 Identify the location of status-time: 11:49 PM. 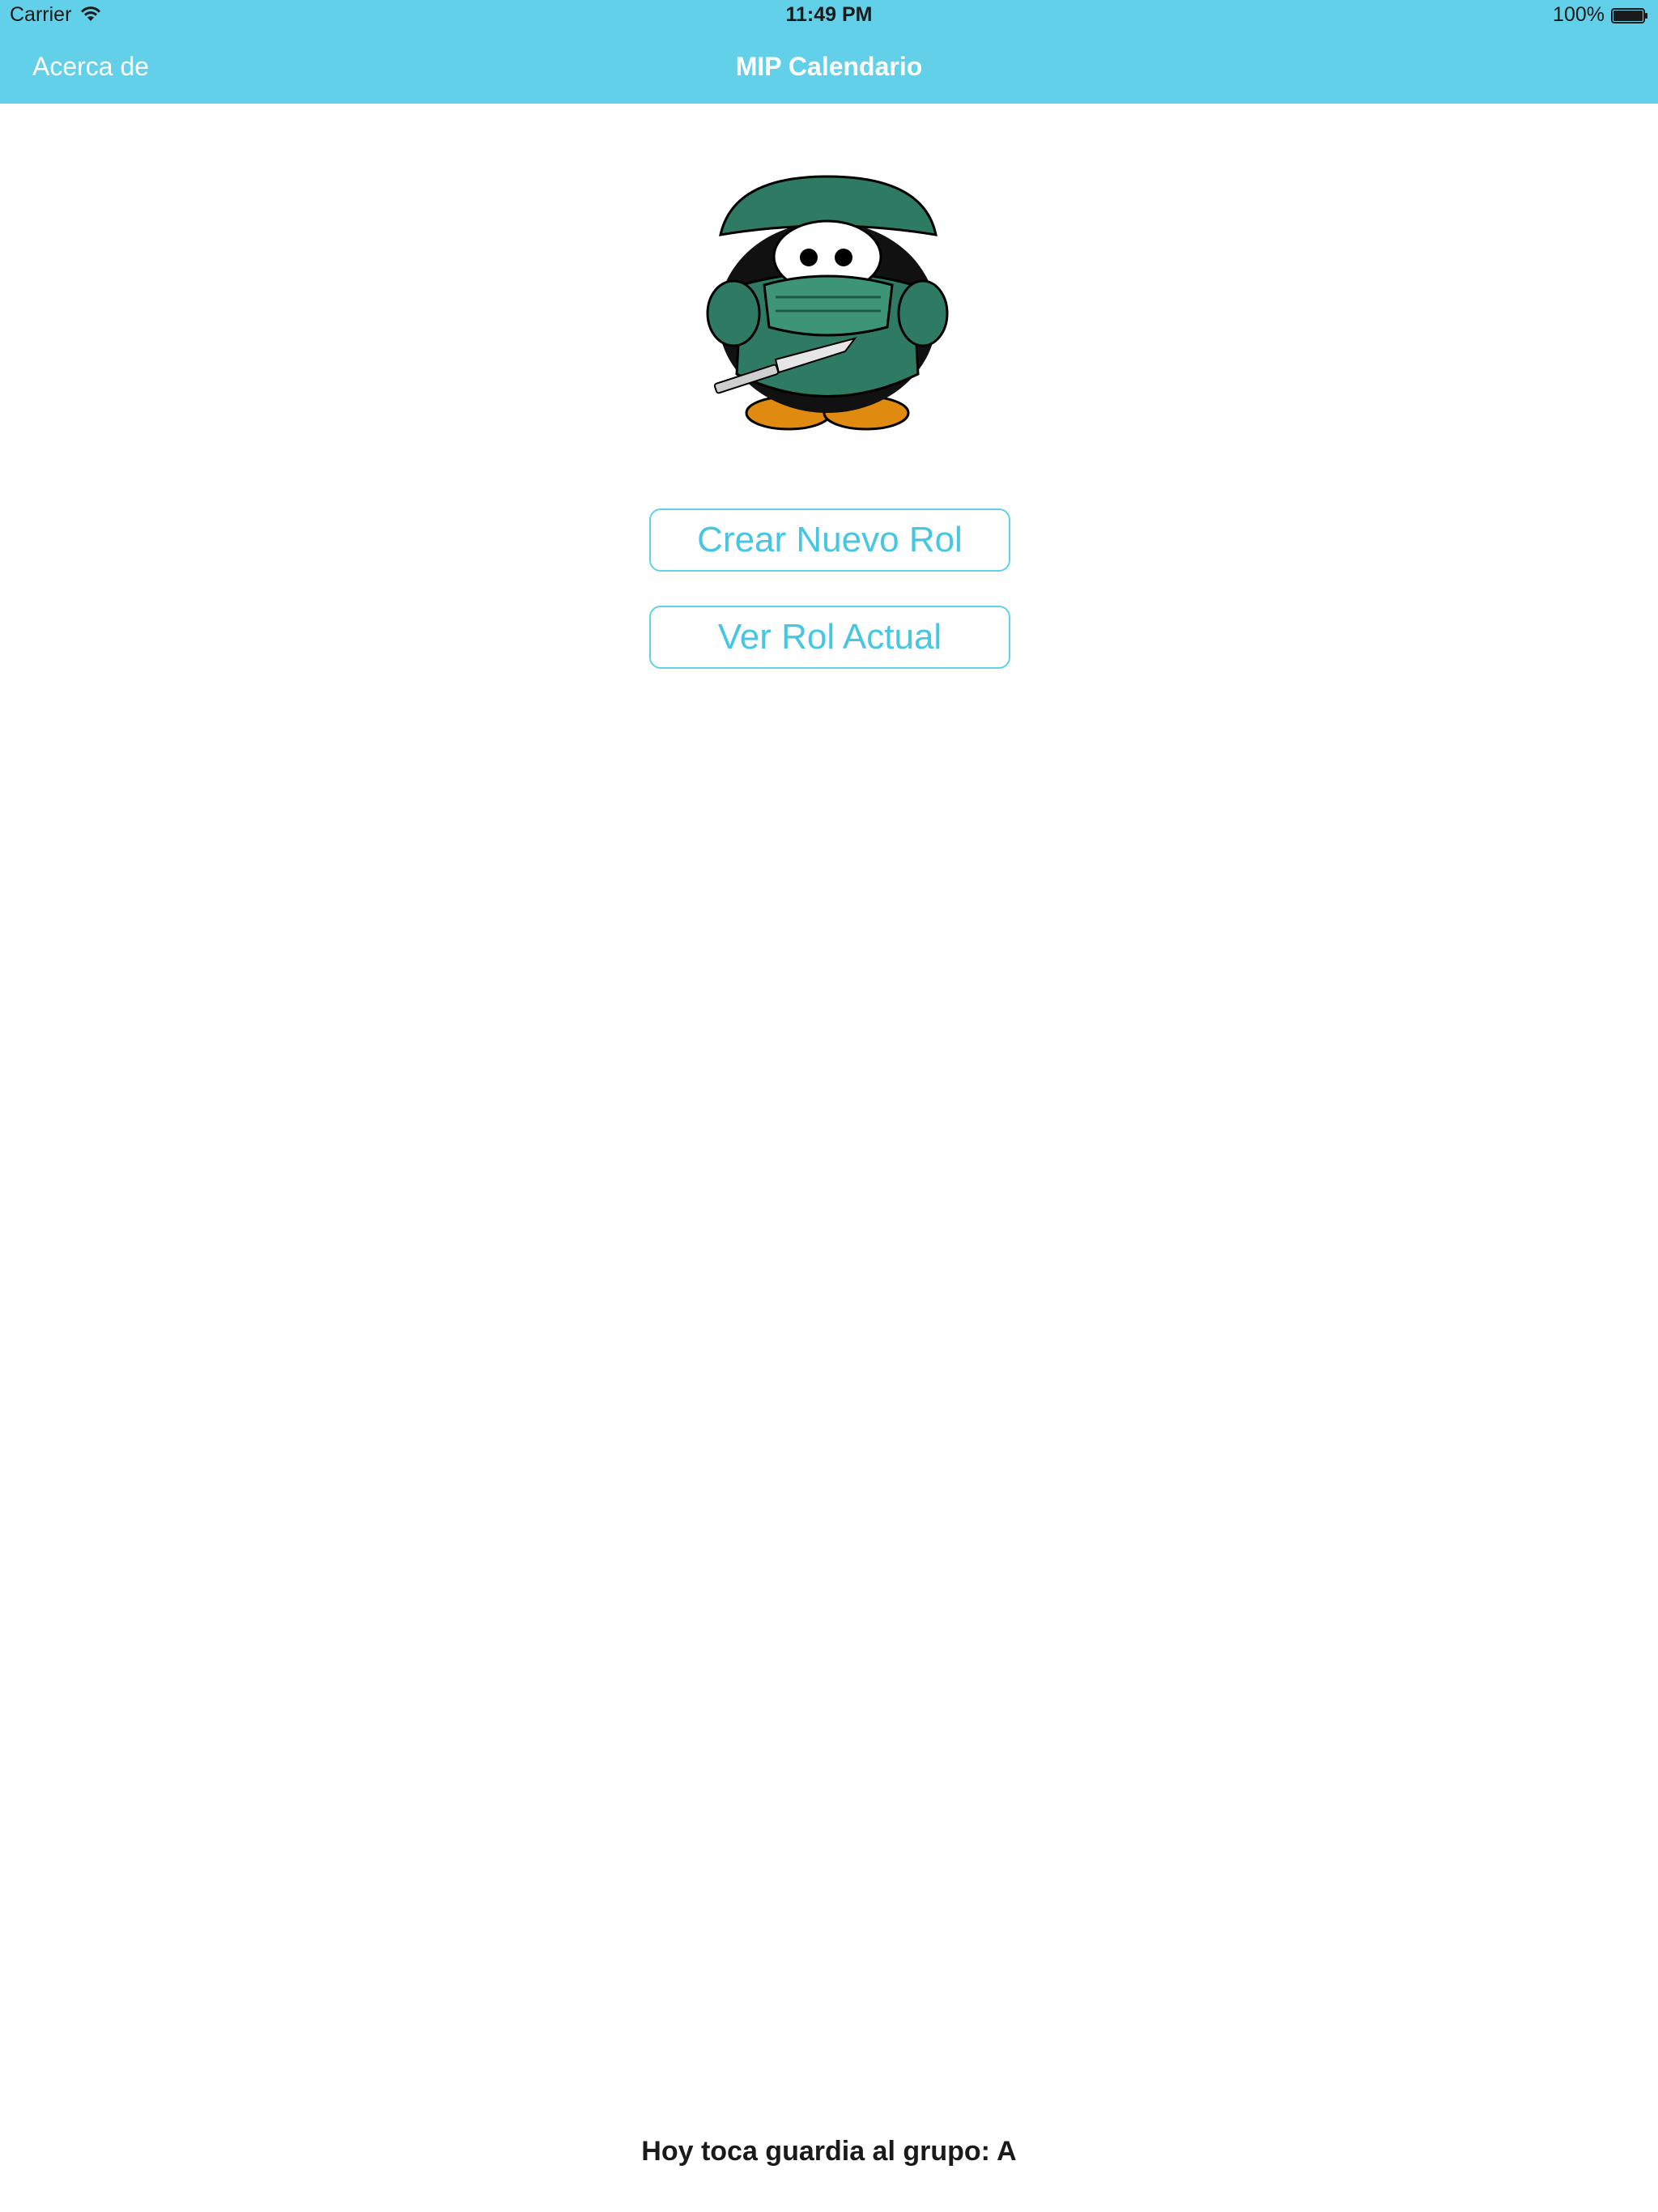
(829, 14).